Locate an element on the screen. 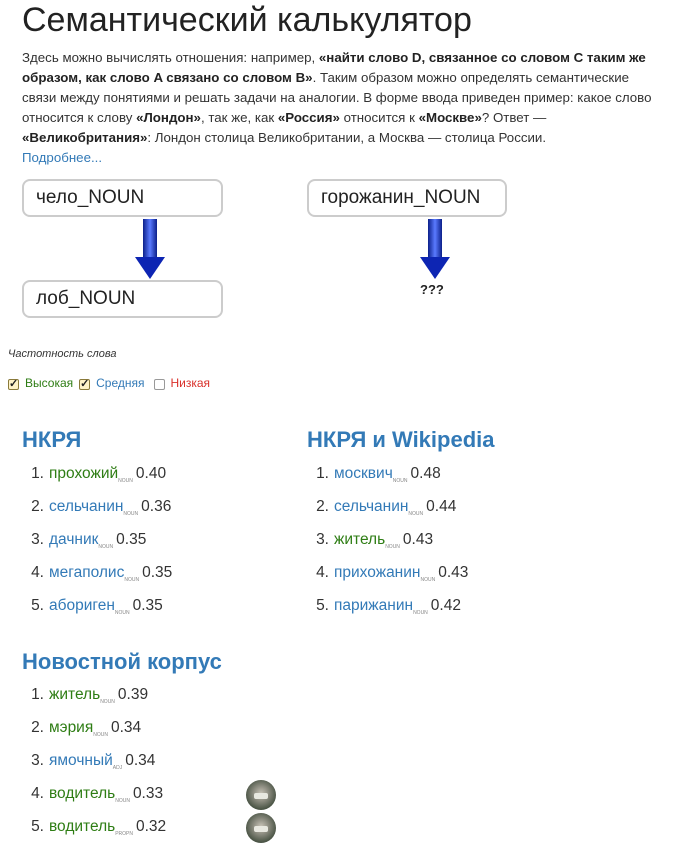 This screenshot has height=857, width=682. result-item: 1. москвичNOUN 0.48 is located at coordinates (387, 481).